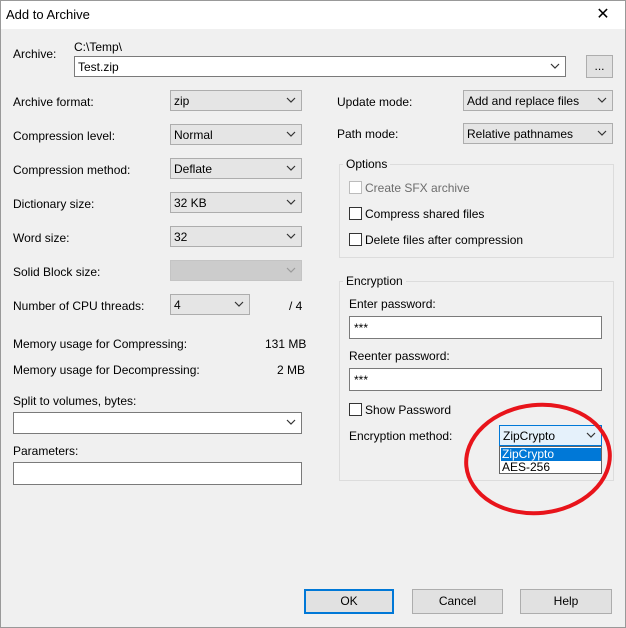 The width and height of the screenshot is (626, 628). I want to click on archive-path: C:\Temp\, so click(98, 47).